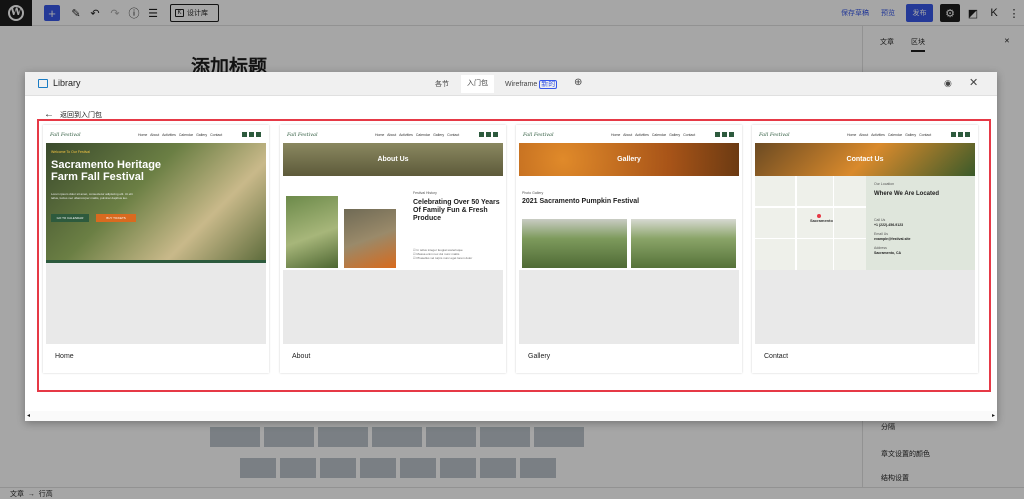  What do you see at coordinates (629, 159) in the screenshot?
I see `gallery-banner: Gallery` at bounding box center [629, 159].